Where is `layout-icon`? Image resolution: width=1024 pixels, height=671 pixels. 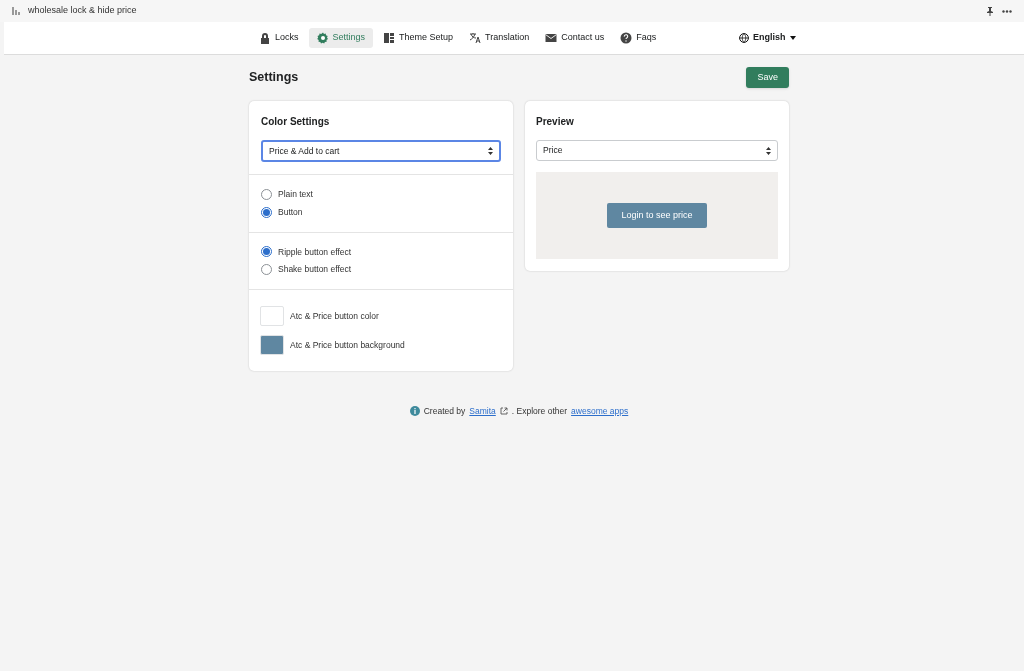 layout-icon is located at coordinates (389, 38).